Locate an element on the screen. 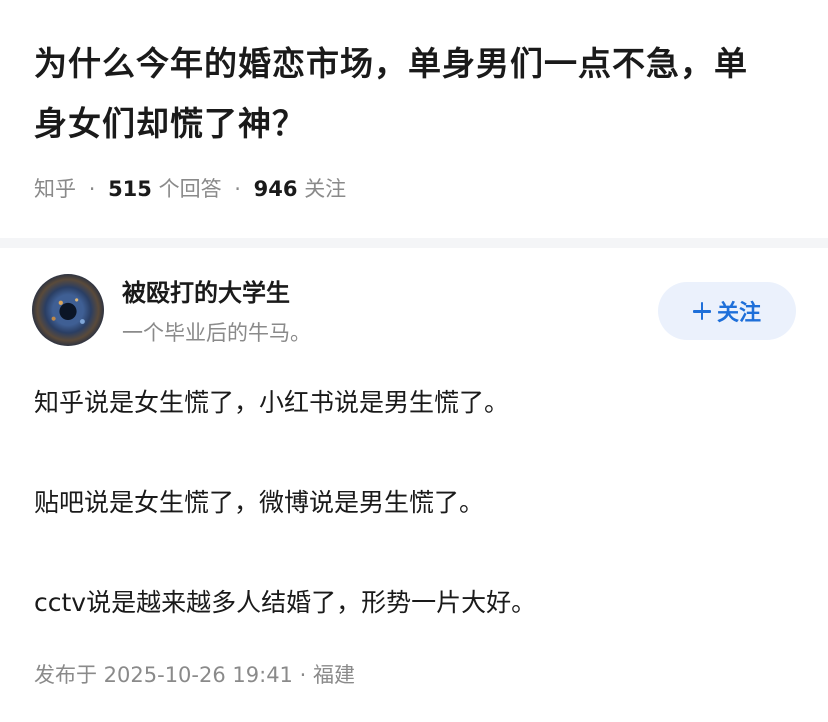 This screenshot has width=828, height=722. answer-paragraph: cctv说是越来越多人结婚了，形势一片大好。 is located at coordinates (285, 602).